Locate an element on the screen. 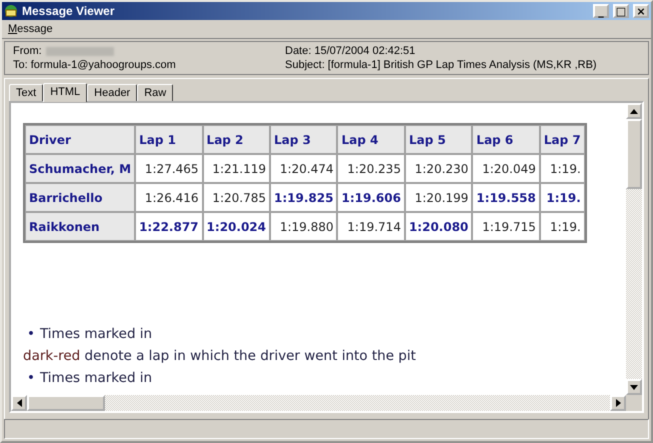 The height and width of the screenshot is (443, 653). column-header: Lap 4 is located at coordinates (371, 139).